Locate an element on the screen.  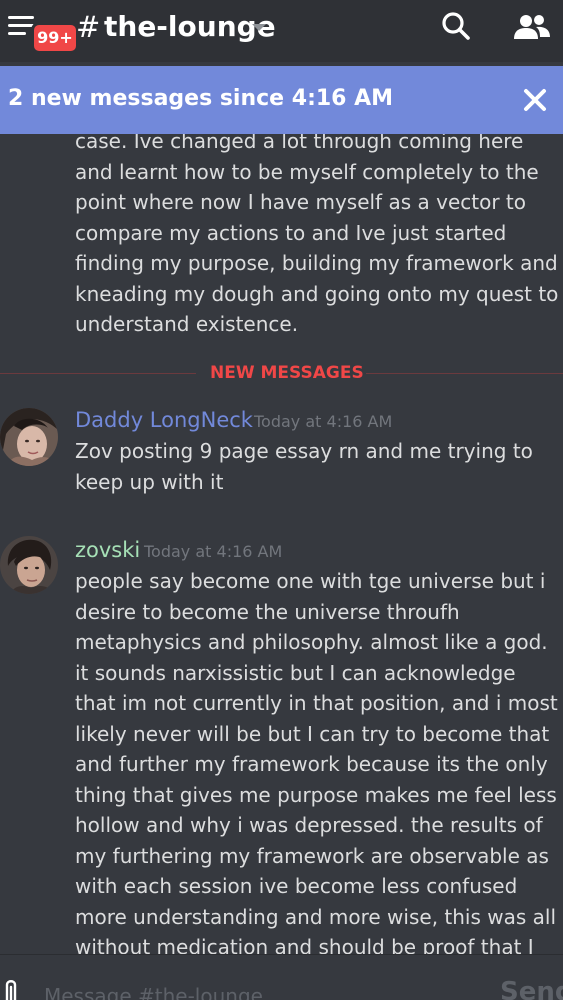
attach-button is located at coordinates (13, 988).